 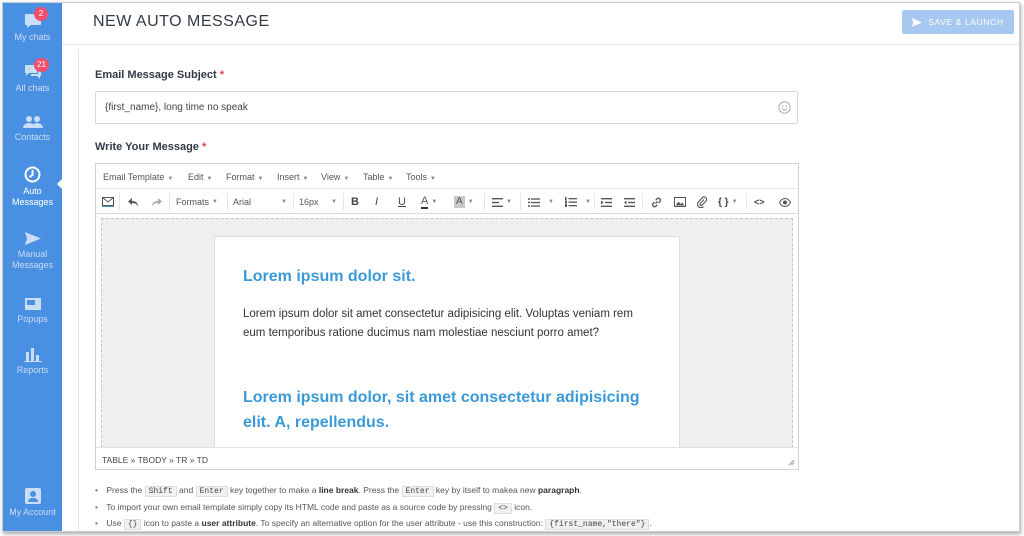 I want to click on menu-format: Format ▼, so click(x=244, y=177).